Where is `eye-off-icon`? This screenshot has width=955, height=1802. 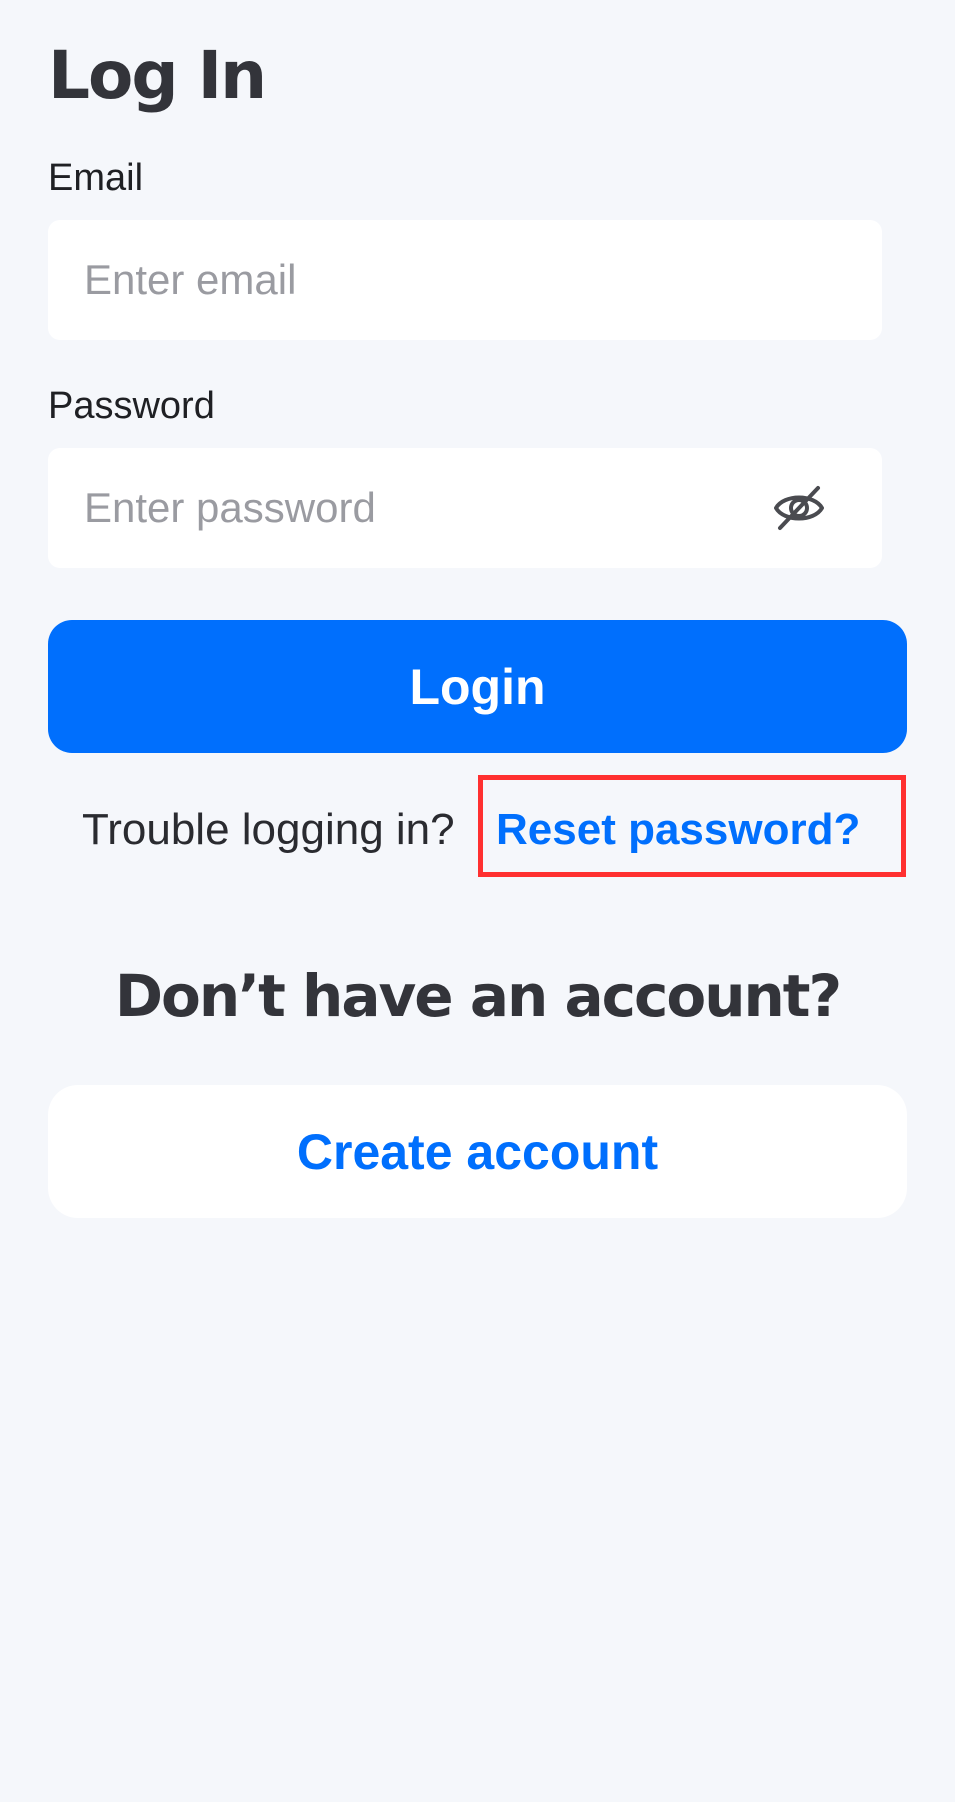 eye-off-icon is located at coordinates (799, 508).